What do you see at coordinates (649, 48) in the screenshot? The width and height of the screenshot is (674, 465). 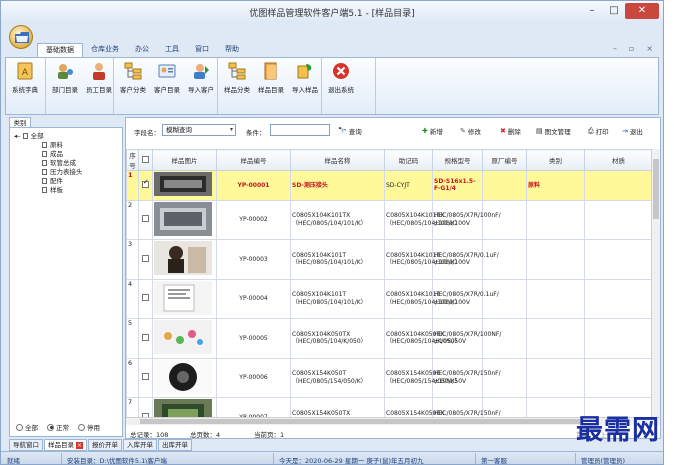 I see `mdi-close-icon: ×` at bounding box center [649, 48].